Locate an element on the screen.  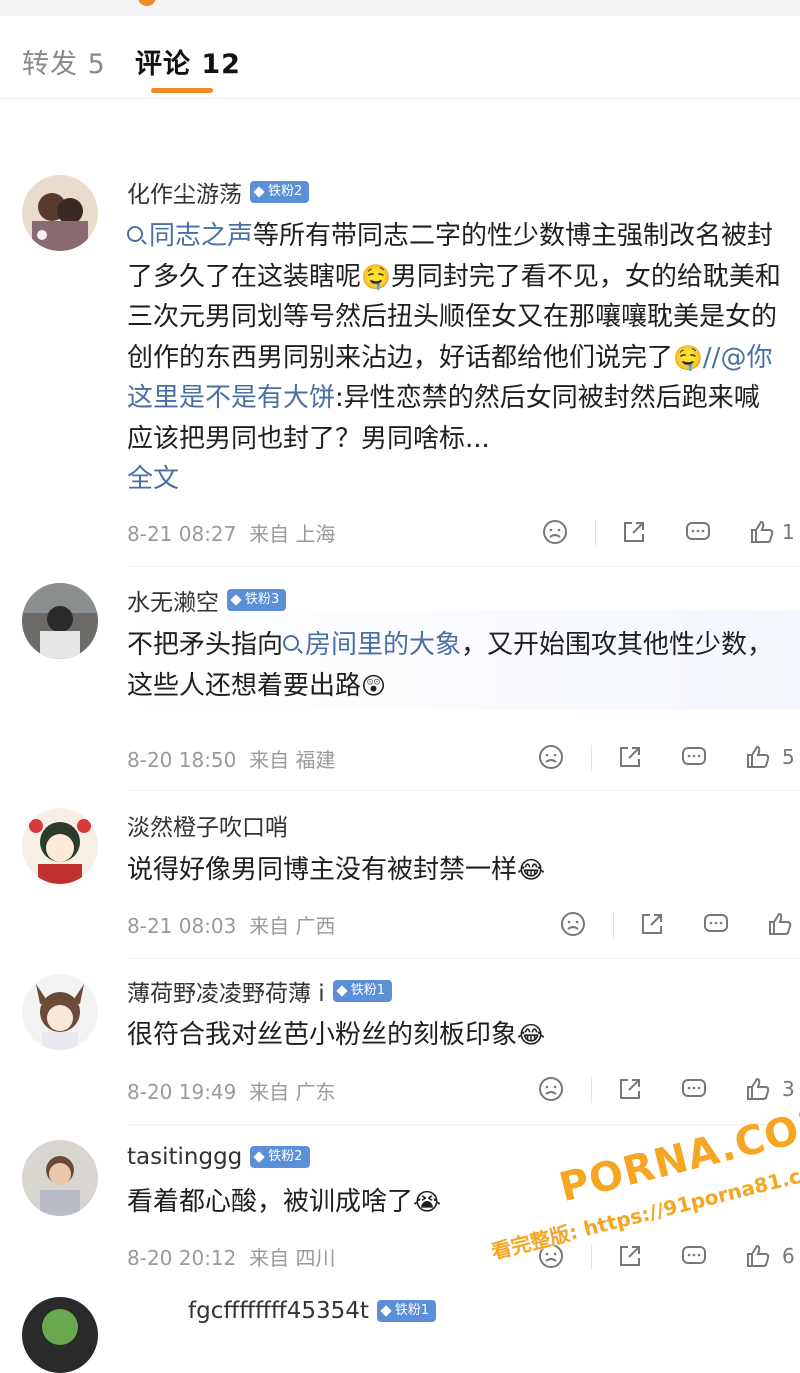
loudly-crying-emoji-icon: 😭 is located at coordinates (427, 1202).